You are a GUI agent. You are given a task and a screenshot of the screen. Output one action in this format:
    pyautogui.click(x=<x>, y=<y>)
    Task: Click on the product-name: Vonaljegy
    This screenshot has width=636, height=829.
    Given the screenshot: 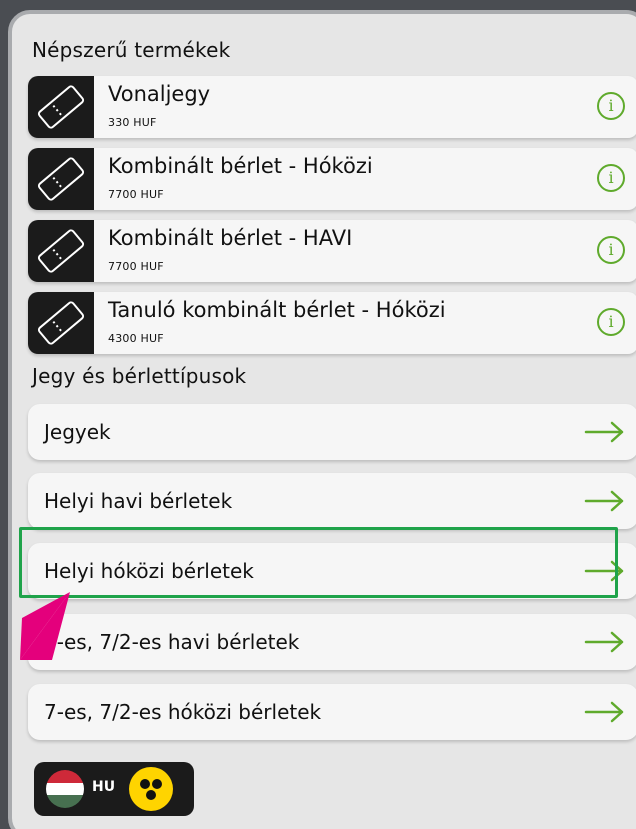 What is the action you would take?
    pyautogui.click(x=159, y=94)
    